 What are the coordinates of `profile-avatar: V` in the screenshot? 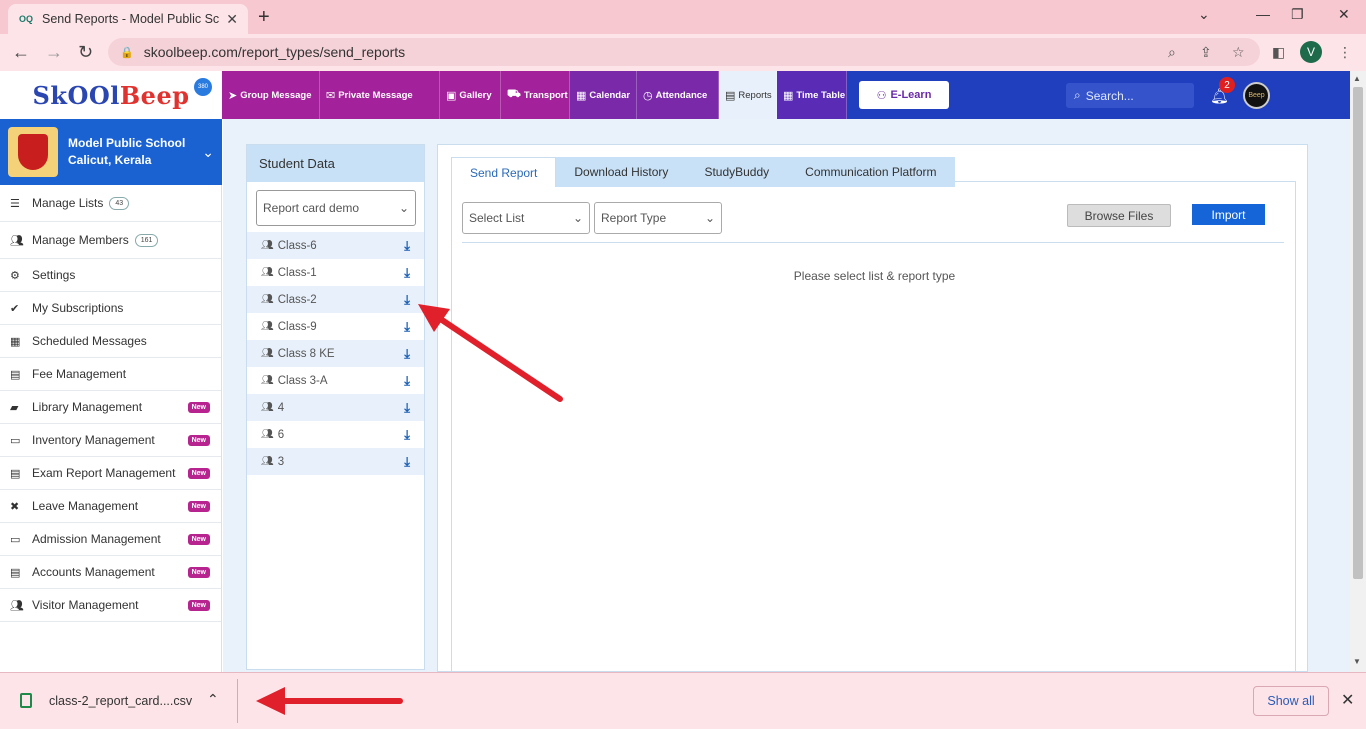 It's located at (1311, 52).